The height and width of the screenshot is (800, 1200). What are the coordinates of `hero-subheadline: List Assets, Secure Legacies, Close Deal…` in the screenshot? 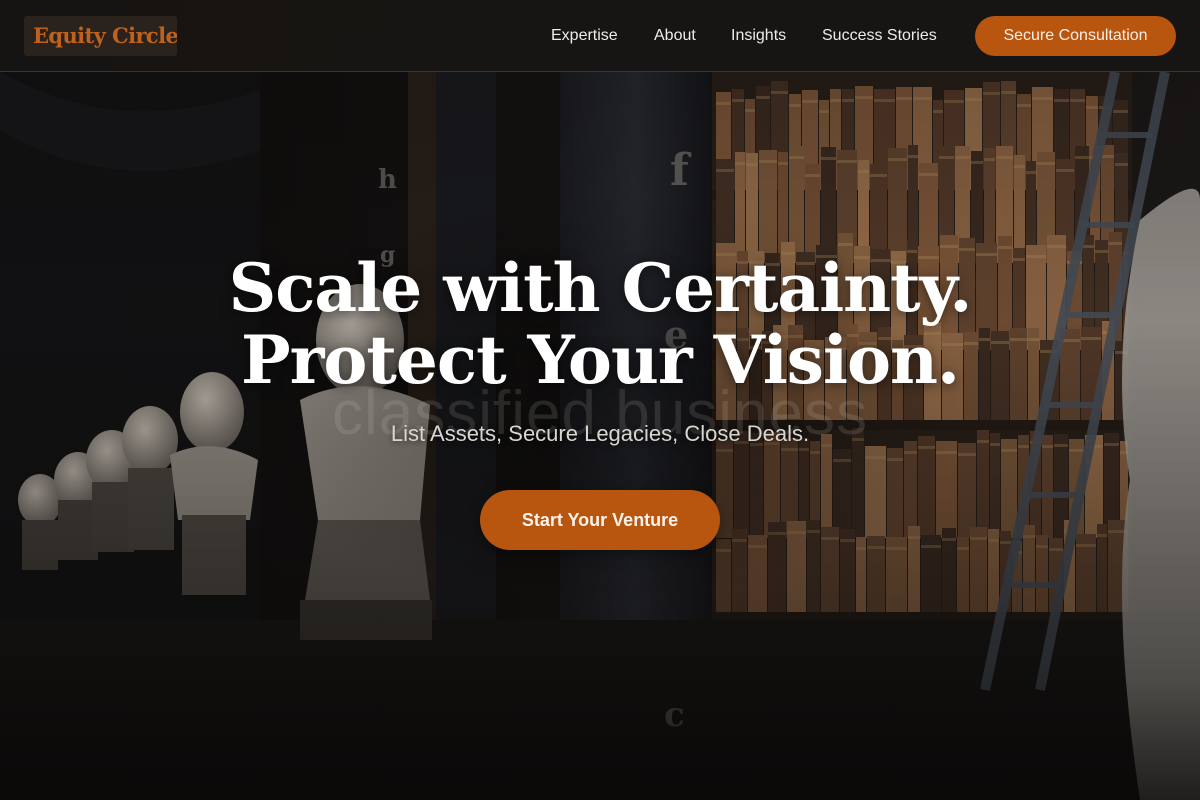 It's located at (600, 433).